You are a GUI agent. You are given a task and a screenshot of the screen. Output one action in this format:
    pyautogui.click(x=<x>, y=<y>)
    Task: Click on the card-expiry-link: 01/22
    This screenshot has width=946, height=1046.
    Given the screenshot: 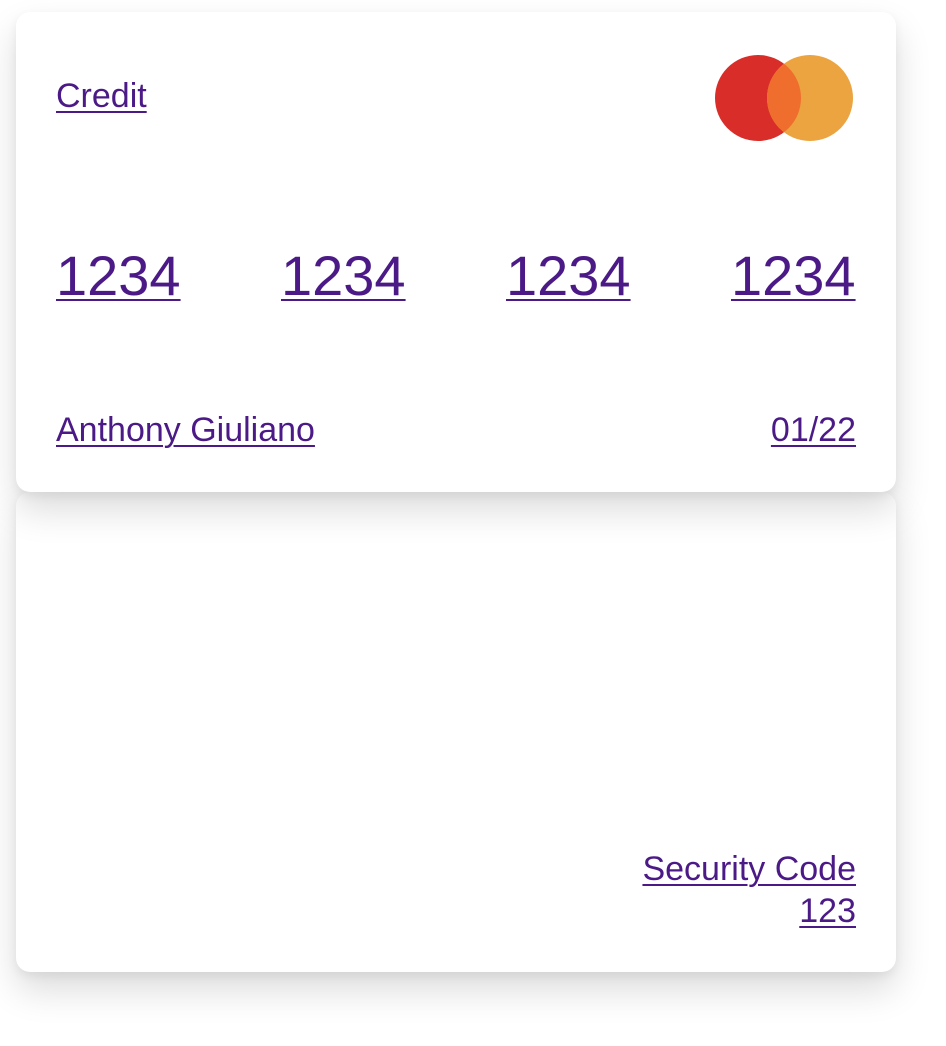 What is the action you would take?
    pyautogui.click(x=813, y=430)
    